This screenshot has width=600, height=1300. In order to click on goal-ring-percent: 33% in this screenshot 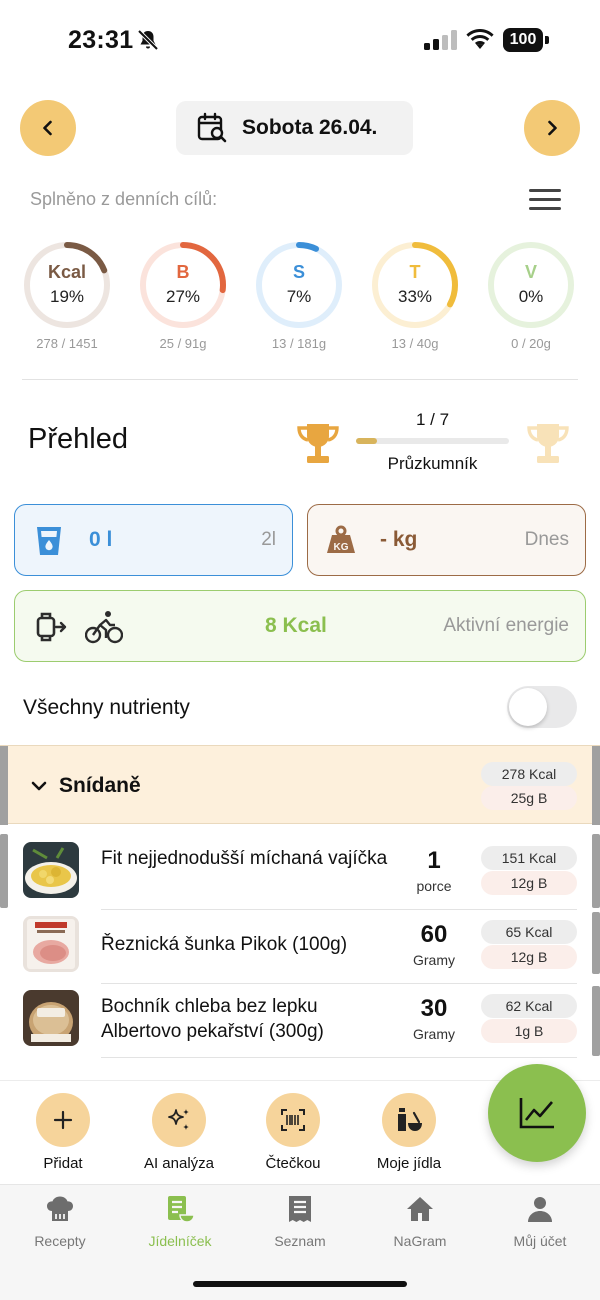, I will do `click(415, 296)`.